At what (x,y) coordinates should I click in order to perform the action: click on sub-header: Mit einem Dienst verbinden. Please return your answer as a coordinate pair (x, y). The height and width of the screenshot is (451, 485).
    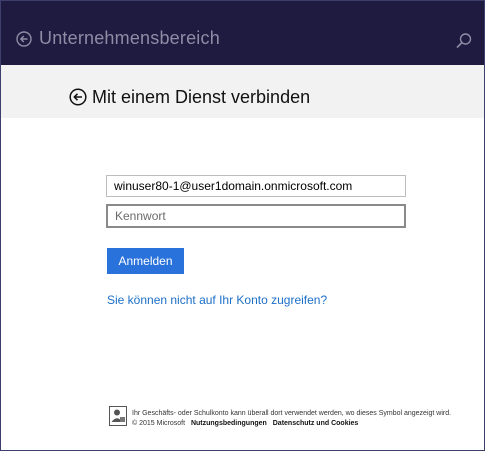
    Looking at the image, I should click on (242, 91).